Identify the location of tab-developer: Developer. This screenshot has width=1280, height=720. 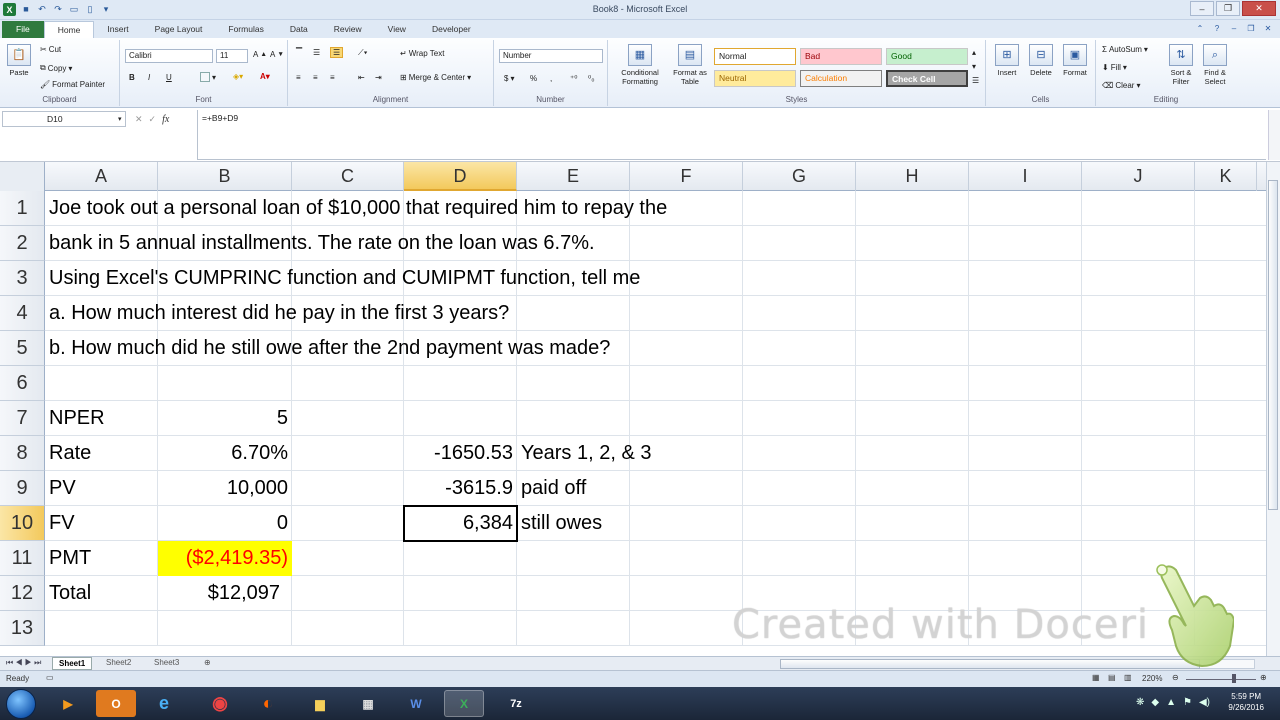
(451, 29).